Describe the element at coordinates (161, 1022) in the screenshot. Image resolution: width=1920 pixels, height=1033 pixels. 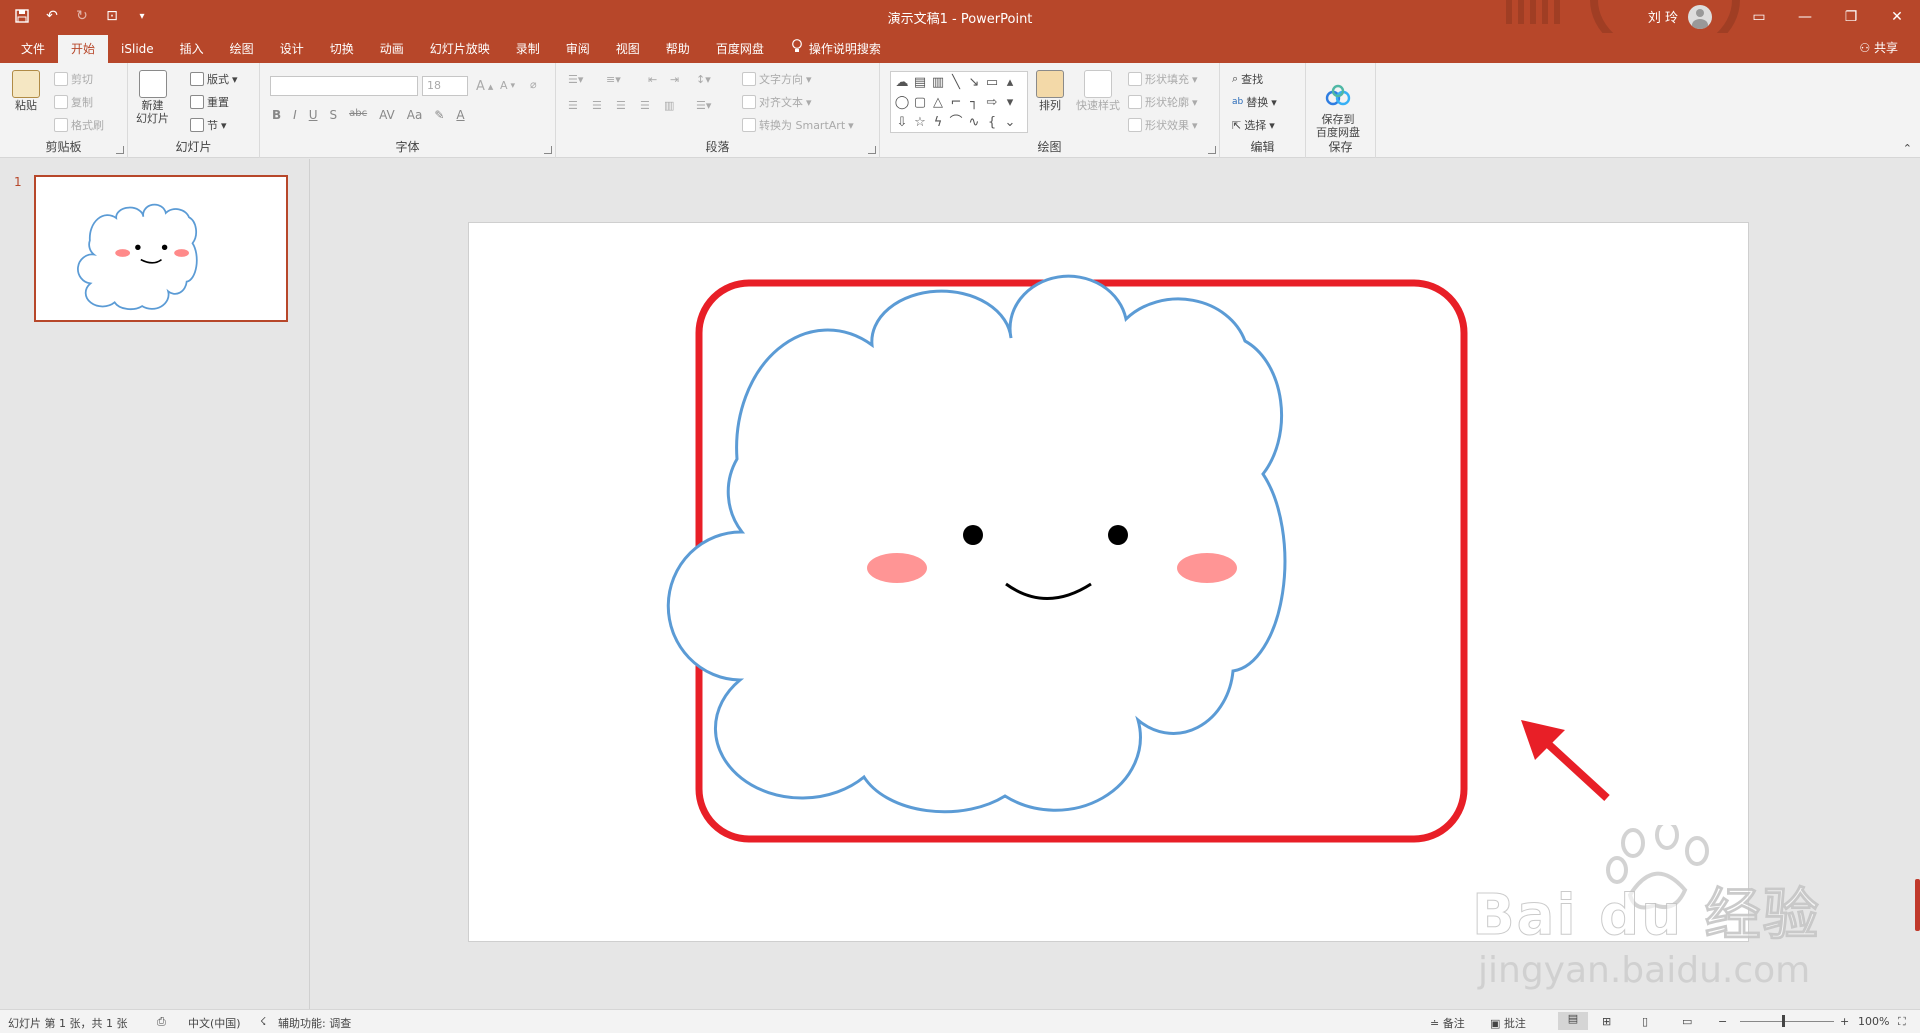
I see `spell-check-icon: ⎙` at that location.